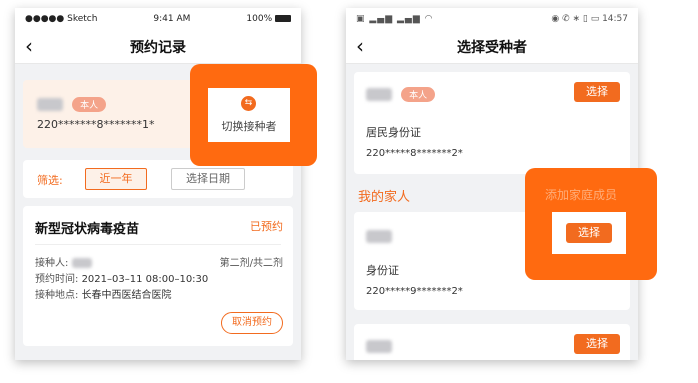  Describe the element at coordinates (492, 123) in the screenshot. I see `self-recipient-card: 本人 选择 居民身份证 220*****8*******2*` at that location.